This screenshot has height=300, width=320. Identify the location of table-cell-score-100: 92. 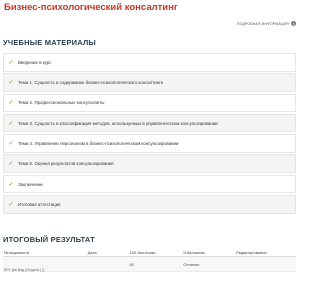
(132, 264).